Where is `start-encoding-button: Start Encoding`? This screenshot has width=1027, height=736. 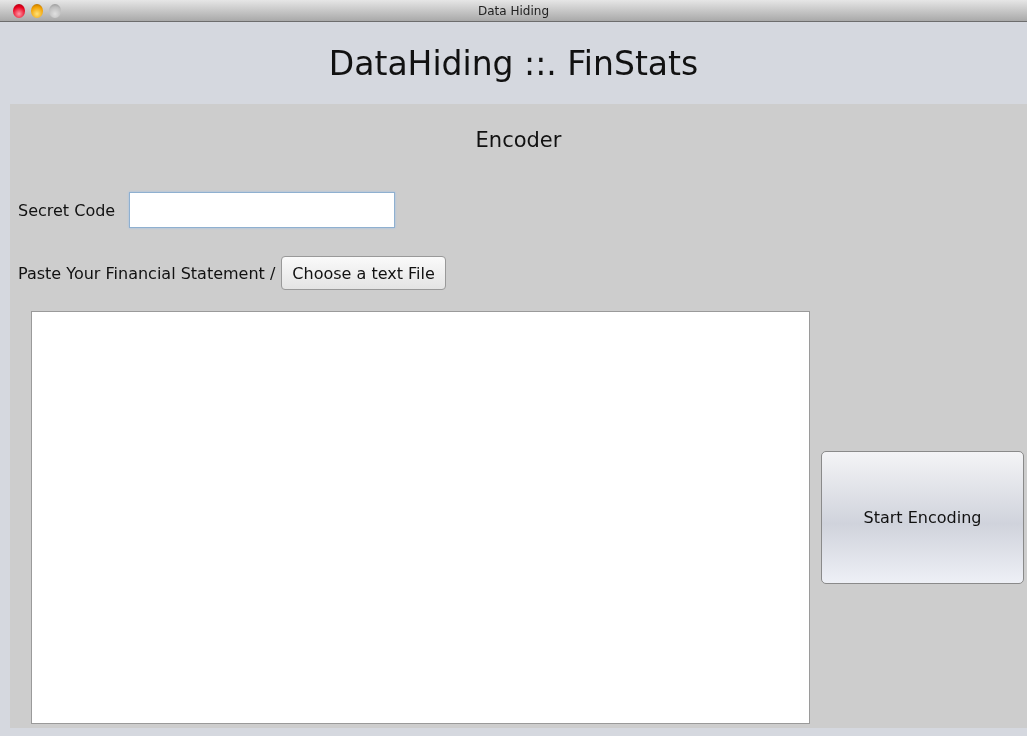 start-encoding-button: Start Encoding is located at coordinates (922, 517).